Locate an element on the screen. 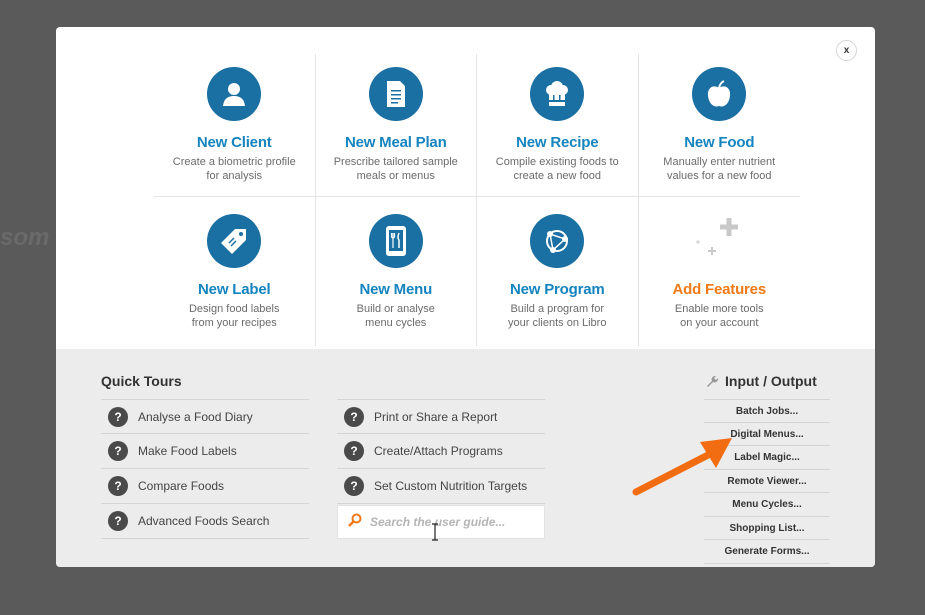 The height and width of the screenshot is (615, 925). network-icon is located at coordinates (557, 241).